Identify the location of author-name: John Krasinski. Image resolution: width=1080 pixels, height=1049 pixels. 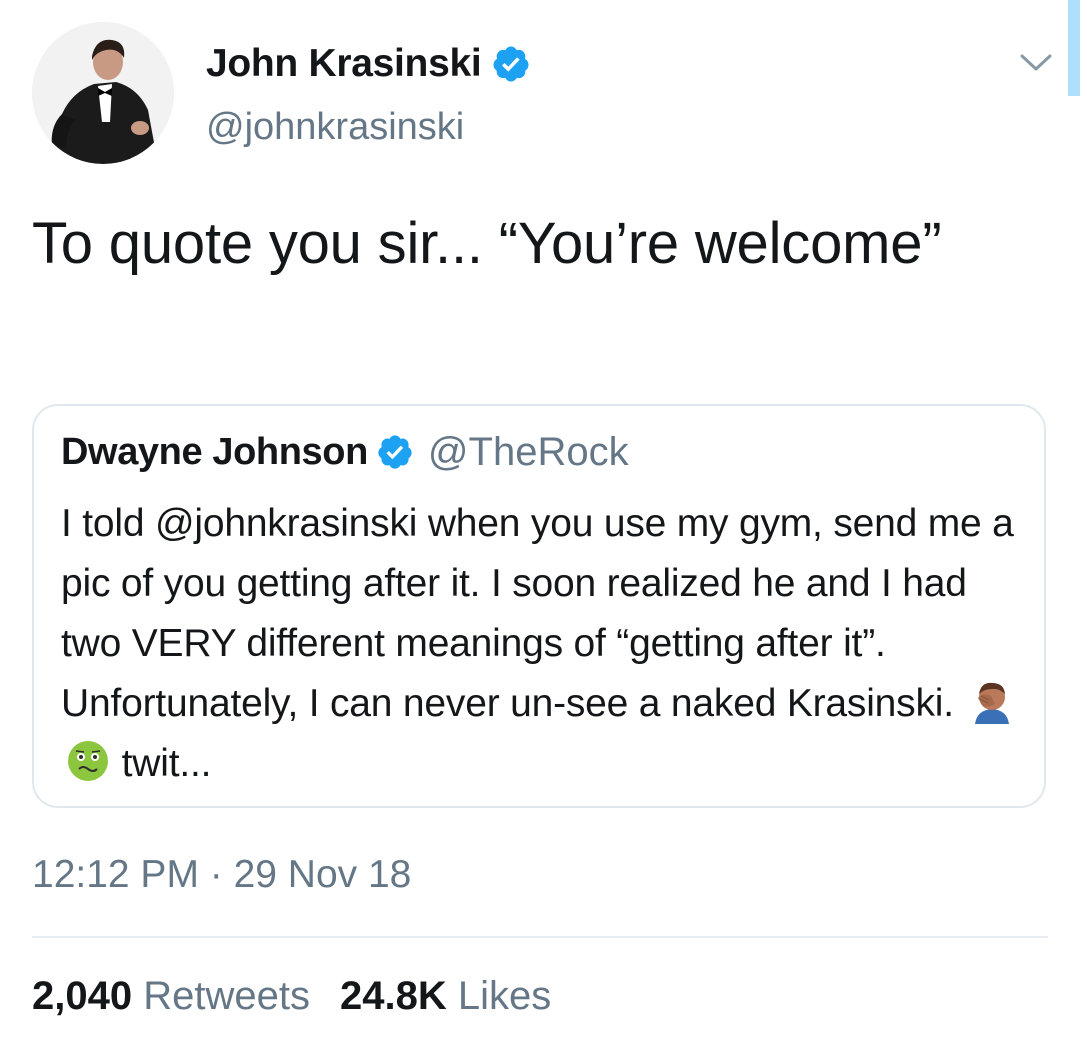
(368, 64).